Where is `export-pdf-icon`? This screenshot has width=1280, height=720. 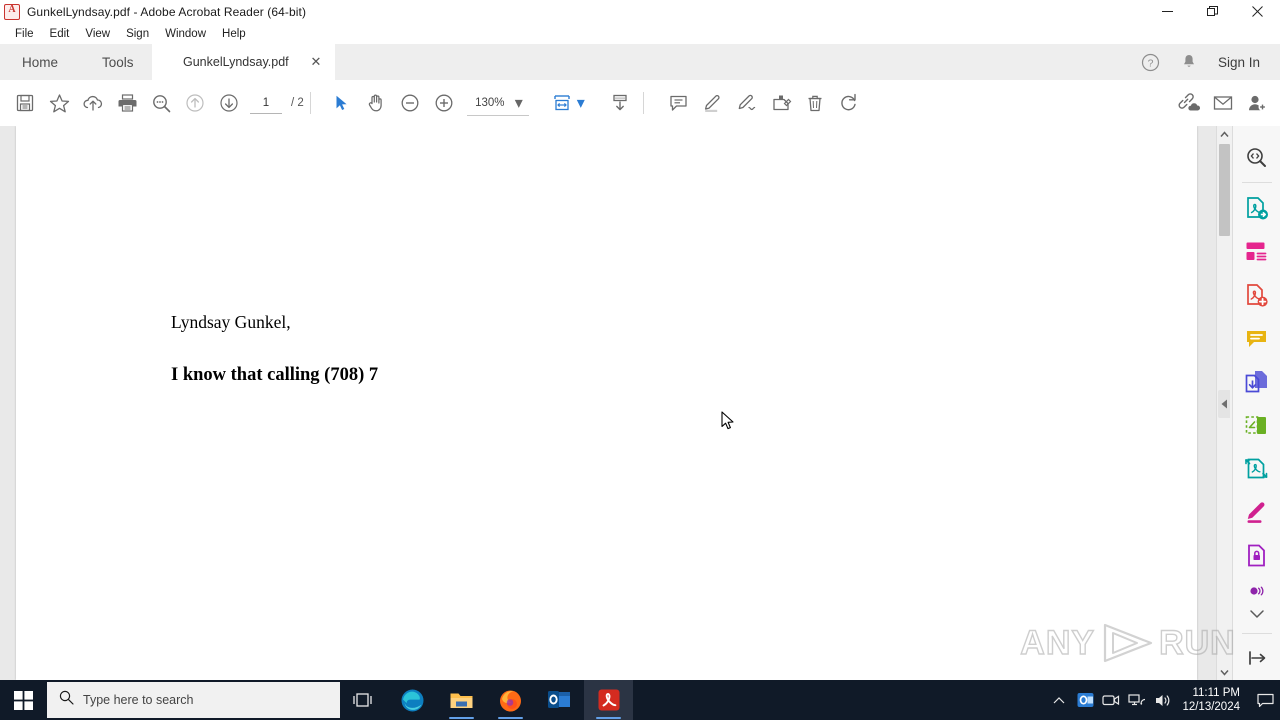
export-pdf-icon is located at coordinates (1257, 207).